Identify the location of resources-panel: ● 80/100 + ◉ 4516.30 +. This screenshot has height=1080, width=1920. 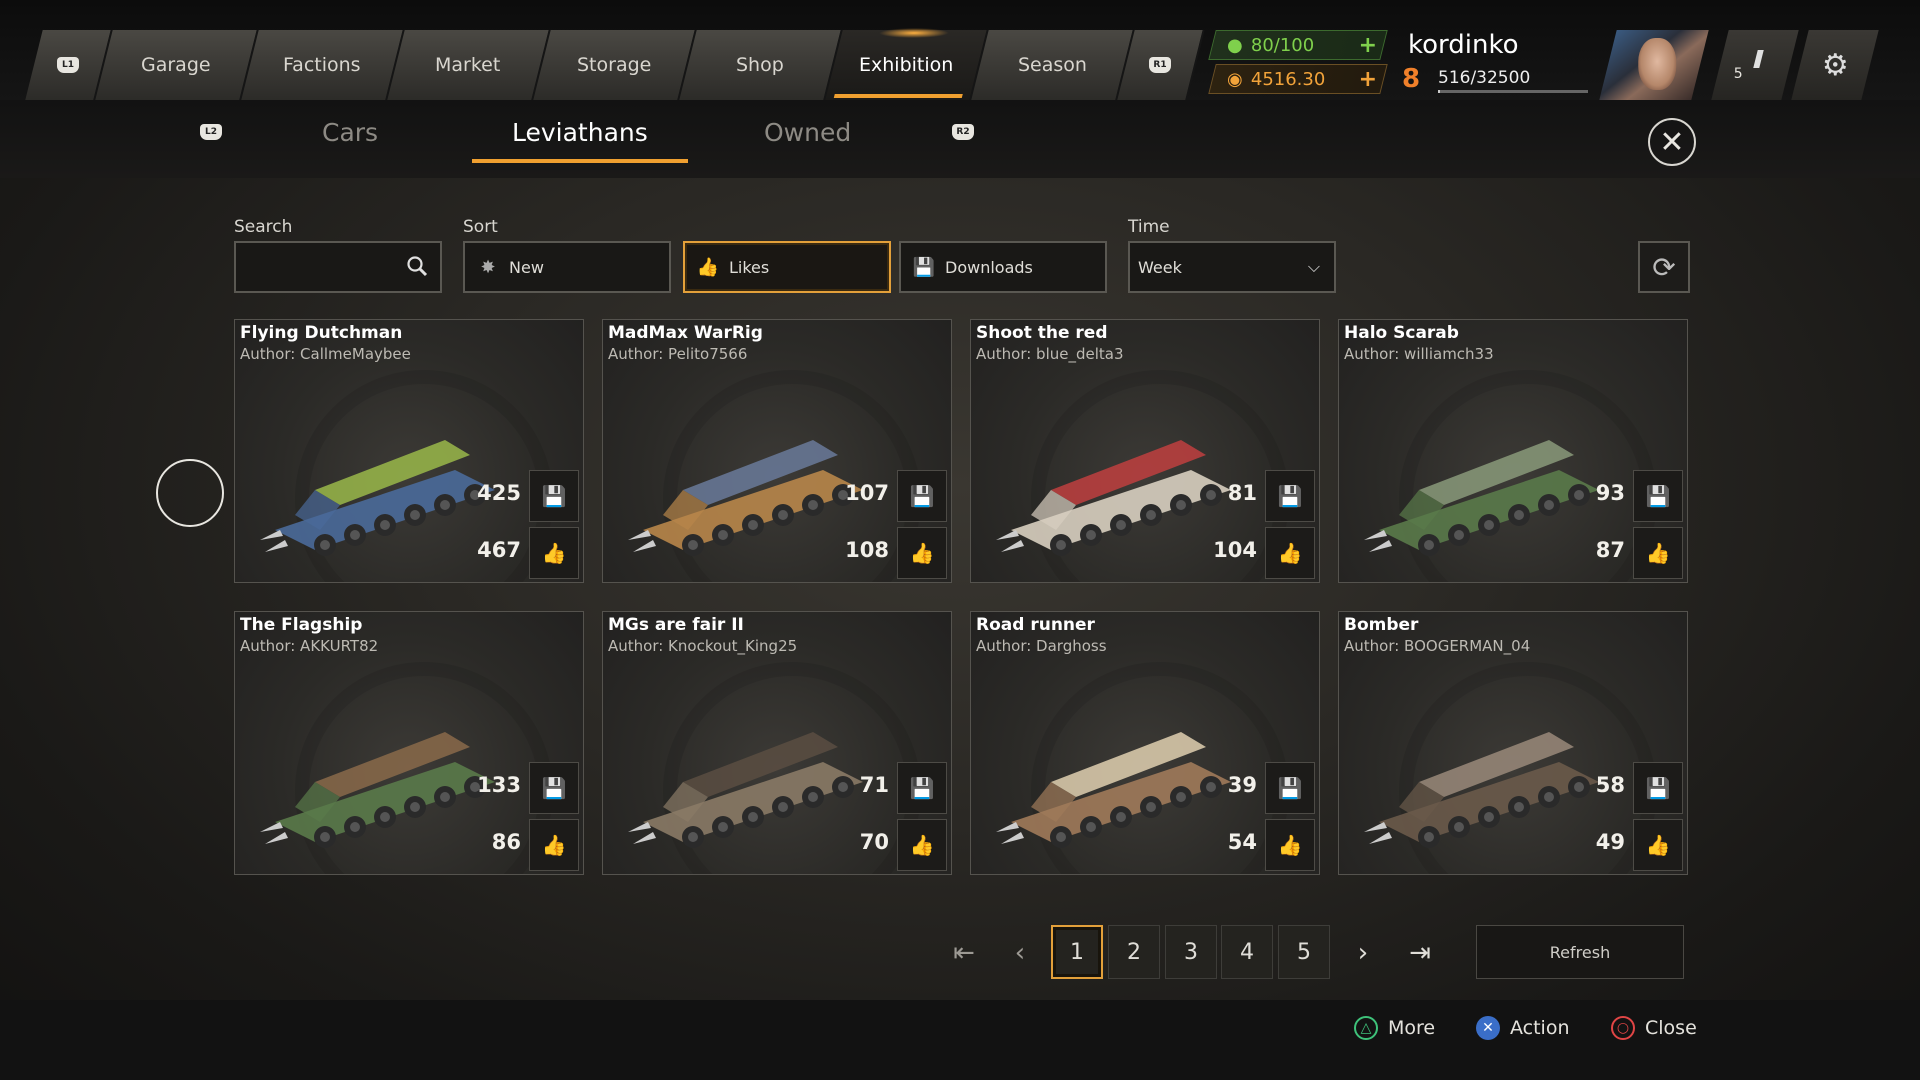
(1298, 65).